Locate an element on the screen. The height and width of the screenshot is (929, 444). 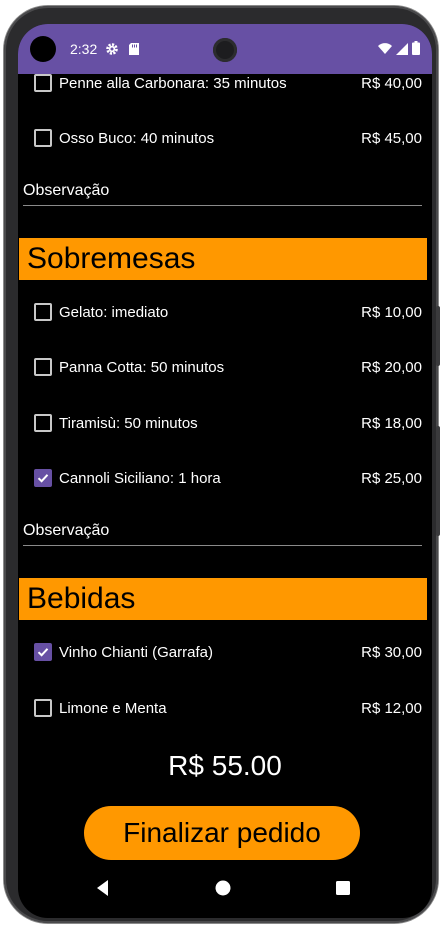
item-price: R$ 45,00 is located at coordinates (391, 138).